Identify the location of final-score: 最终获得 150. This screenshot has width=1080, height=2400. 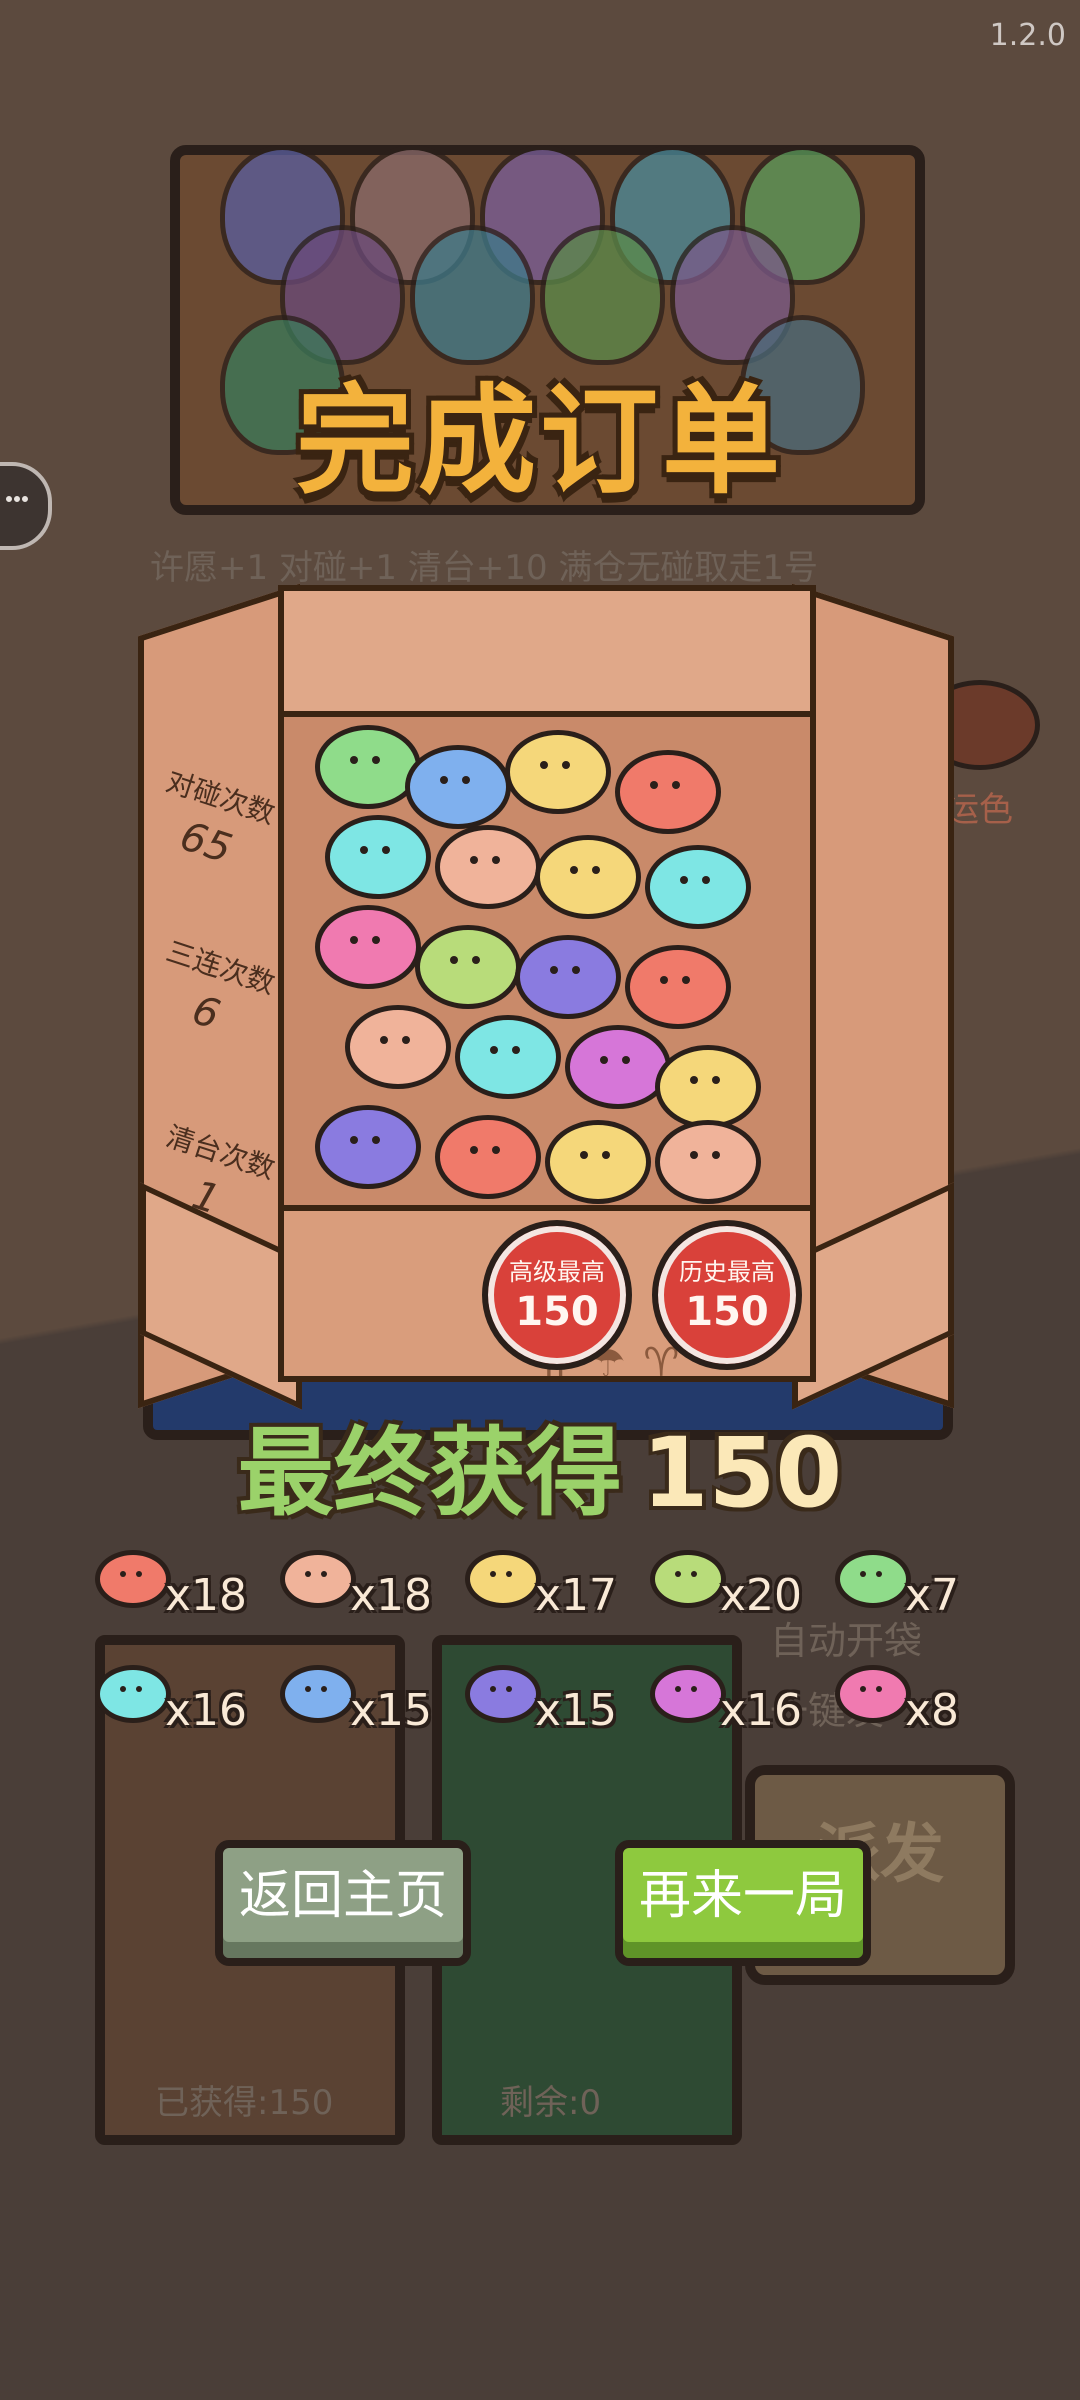
(540, 1464).